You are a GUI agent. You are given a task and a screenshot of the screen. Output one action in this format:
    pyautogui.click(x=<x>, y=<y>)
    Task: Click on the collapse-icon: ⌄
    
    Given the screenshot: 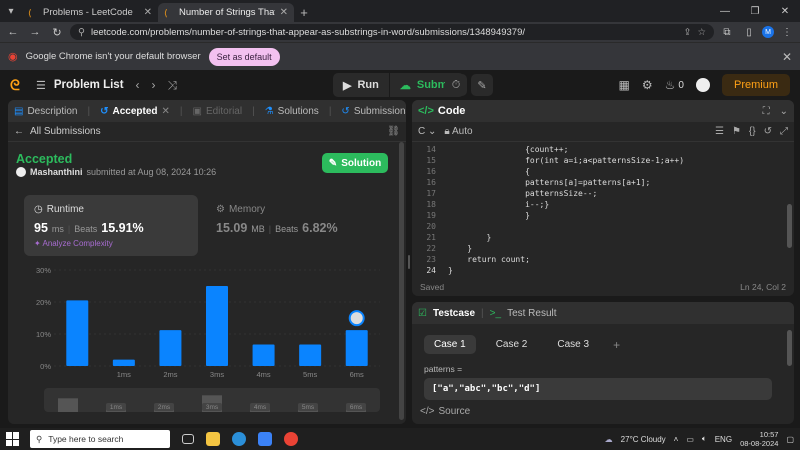 What is the action you would take?
    pyautogui.click(x=784, y=111)
    